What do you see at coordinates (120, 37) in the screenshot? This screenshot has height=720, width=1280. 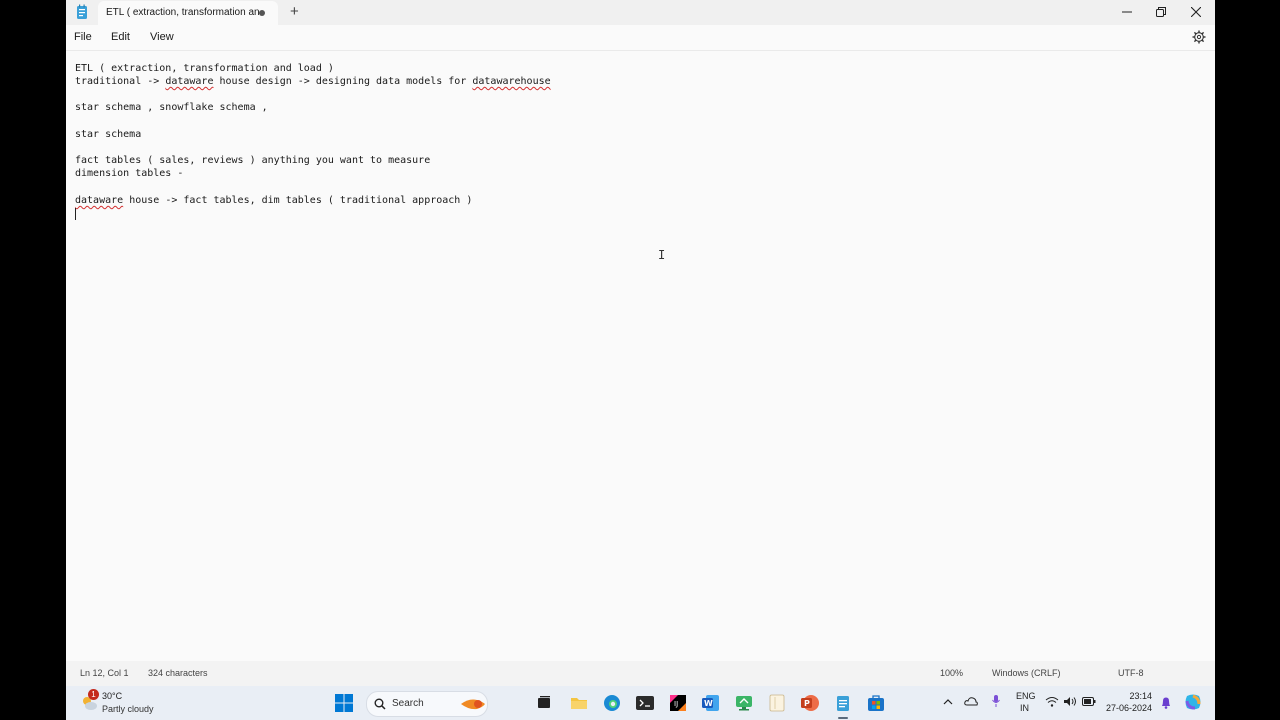 I see `menu-edit: Edit` at bounding box center [120, 37].